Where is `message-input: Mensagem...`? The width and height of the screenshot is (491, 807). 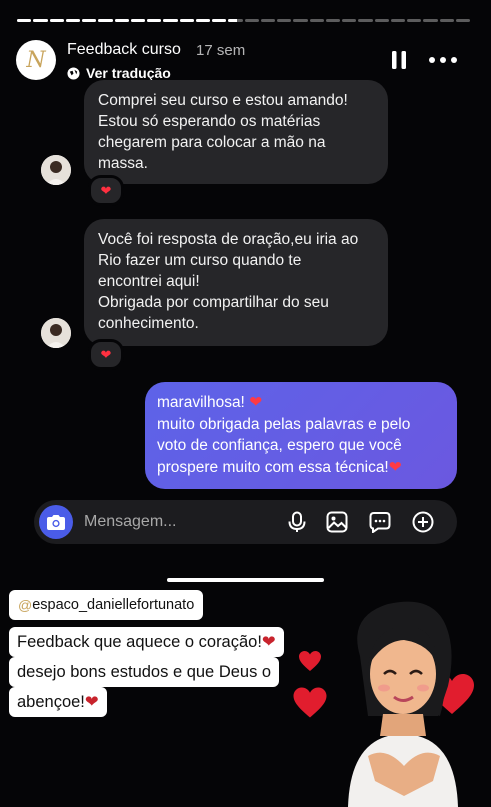
message-input: Mensagem... is located at coordinates (130, 522).